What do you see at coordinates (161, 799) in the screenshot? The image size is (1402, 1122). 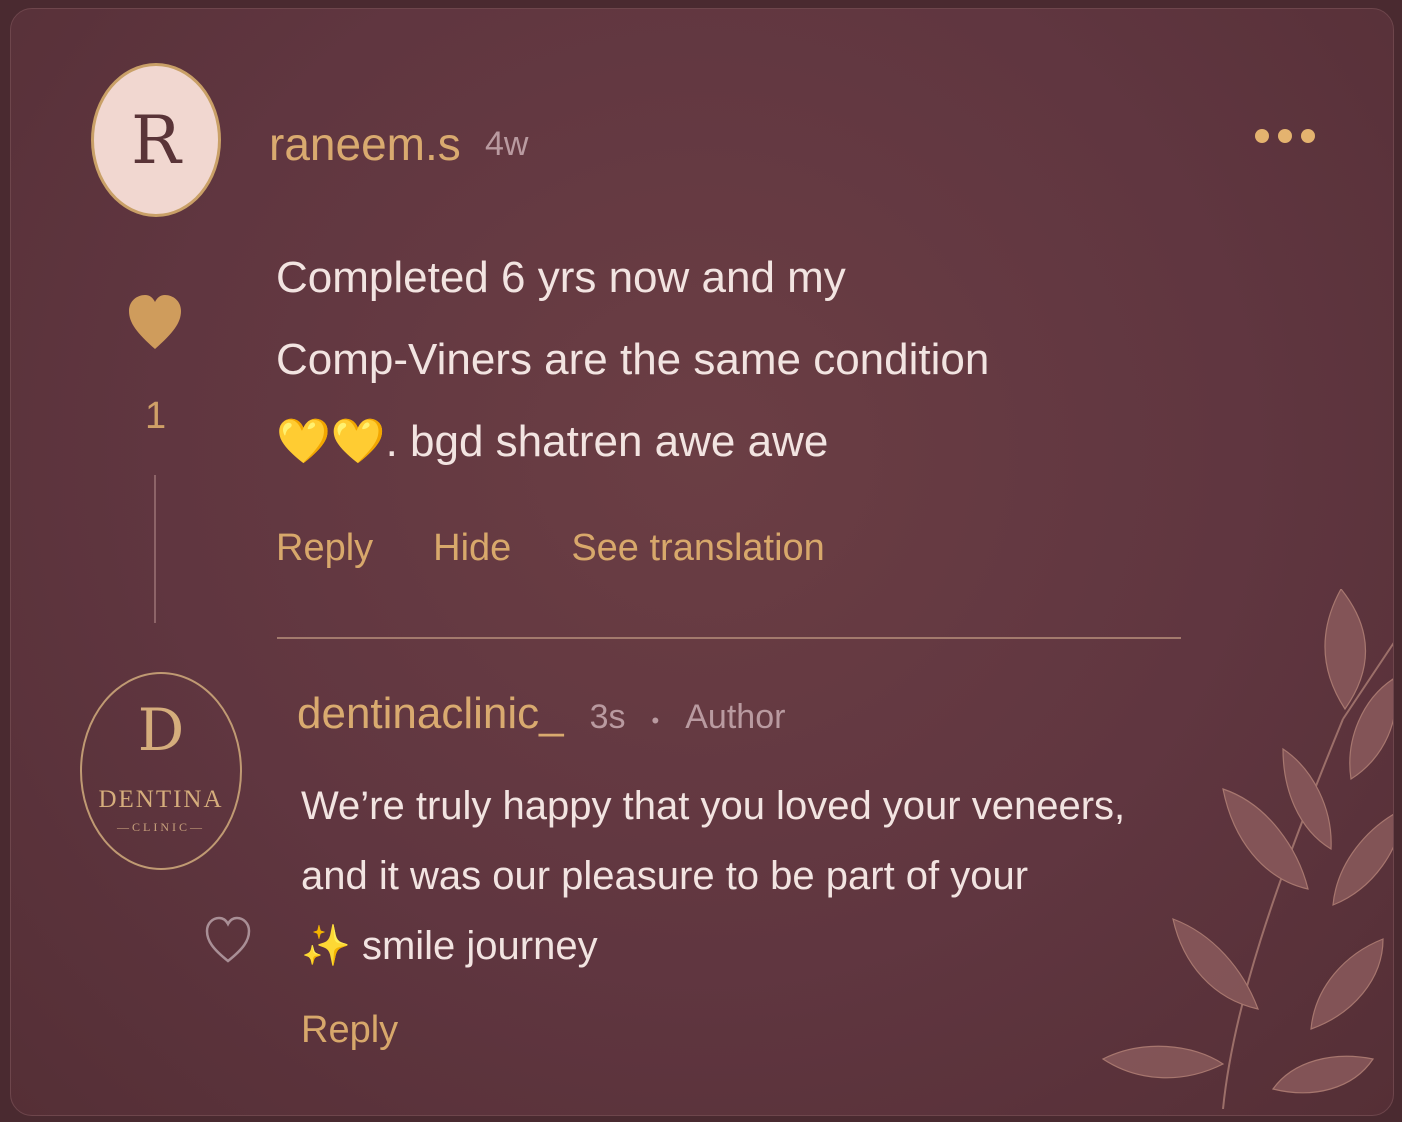 I see `logo-name: DENTINA` at bounding box center [161, 799].